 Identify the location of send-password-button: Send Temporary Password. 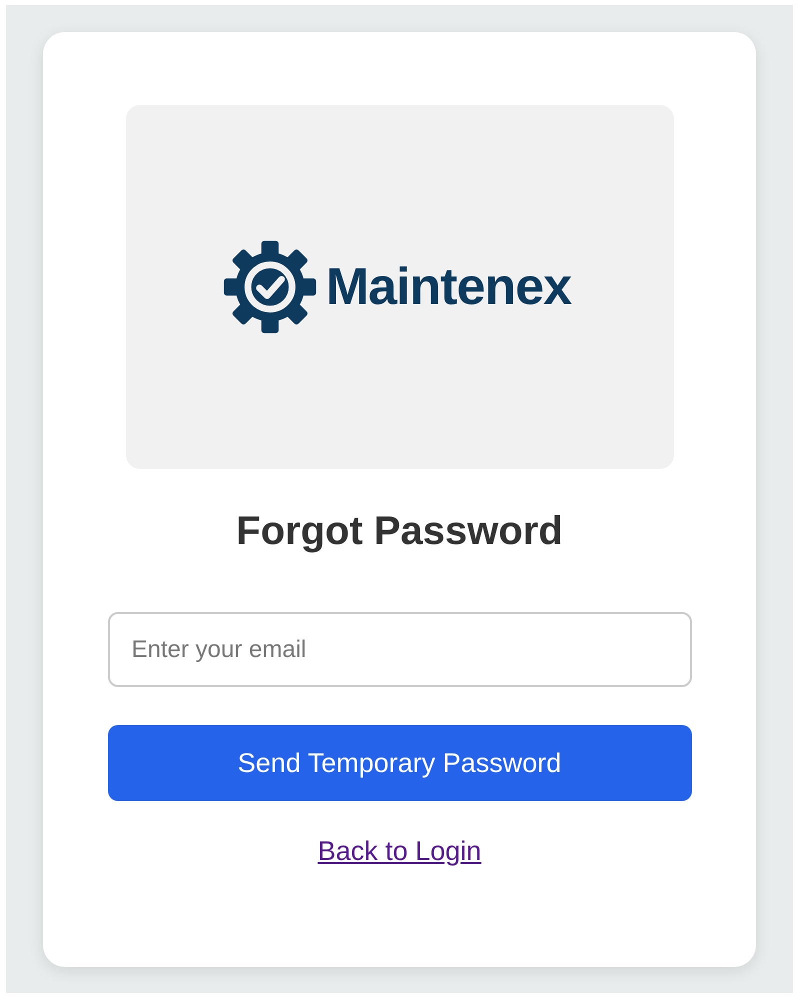
(400, 763).